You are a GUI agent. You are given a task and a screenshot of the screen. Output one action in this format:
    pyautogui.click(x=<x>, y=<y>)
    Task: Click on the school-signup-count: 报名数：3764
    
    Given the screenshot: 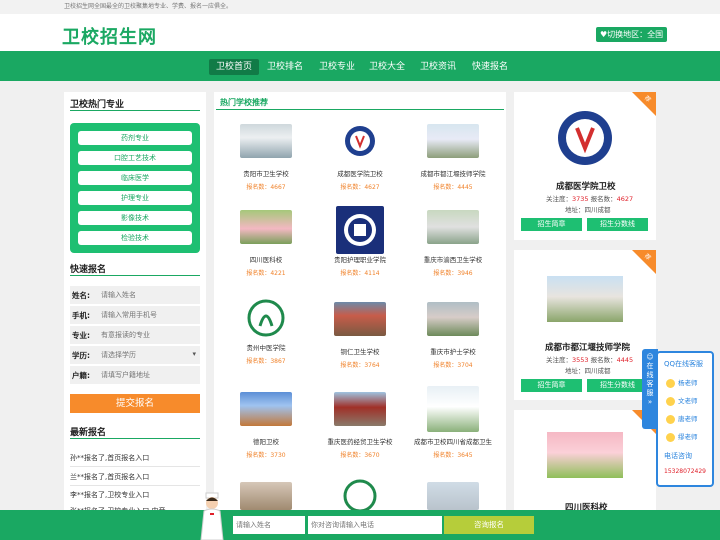 What is the action you would take?
    pyautogui.click(x=360, y=365)
    